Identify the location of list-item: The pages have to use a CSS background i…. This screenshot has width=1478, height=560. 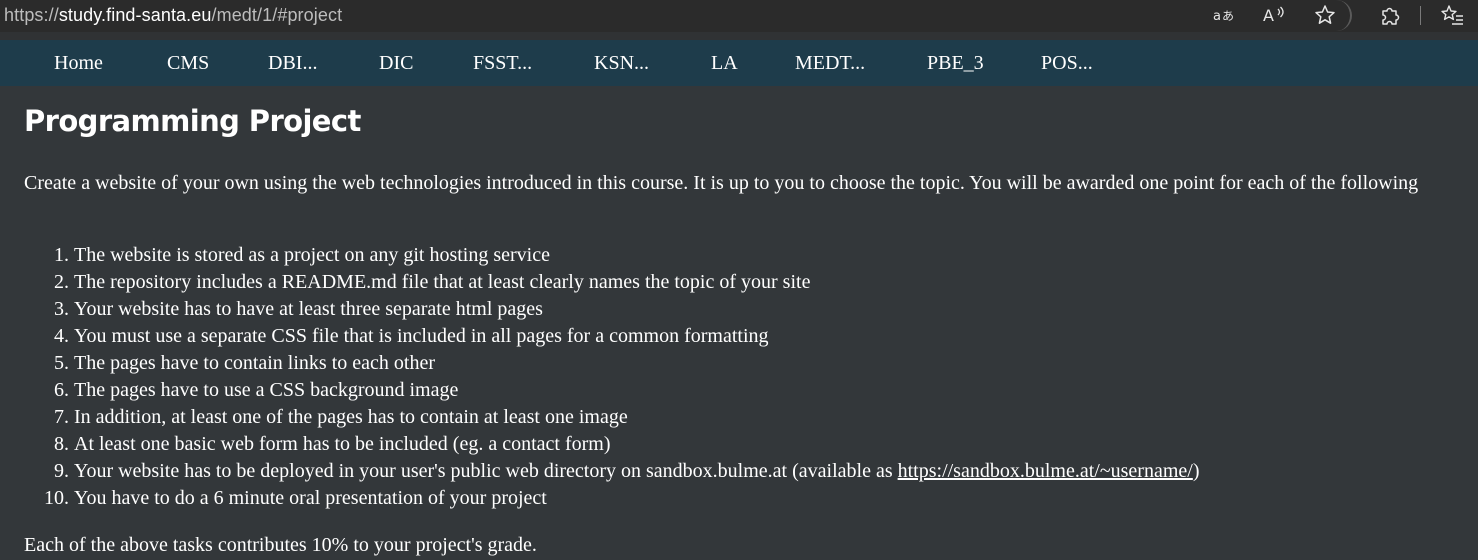
(637, 390).